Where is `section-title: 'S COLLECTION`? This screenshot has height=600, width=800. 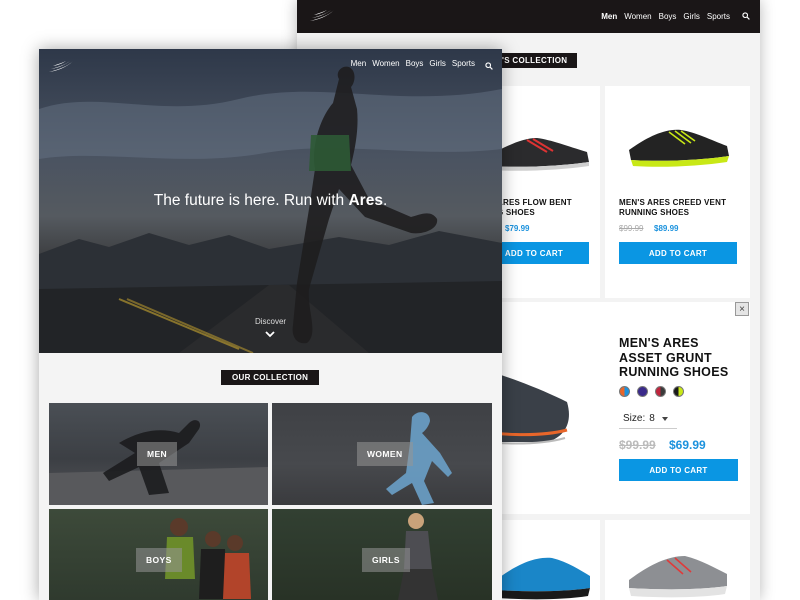
section-title: 'S COLLECTION is located at coordinates (535, 60).